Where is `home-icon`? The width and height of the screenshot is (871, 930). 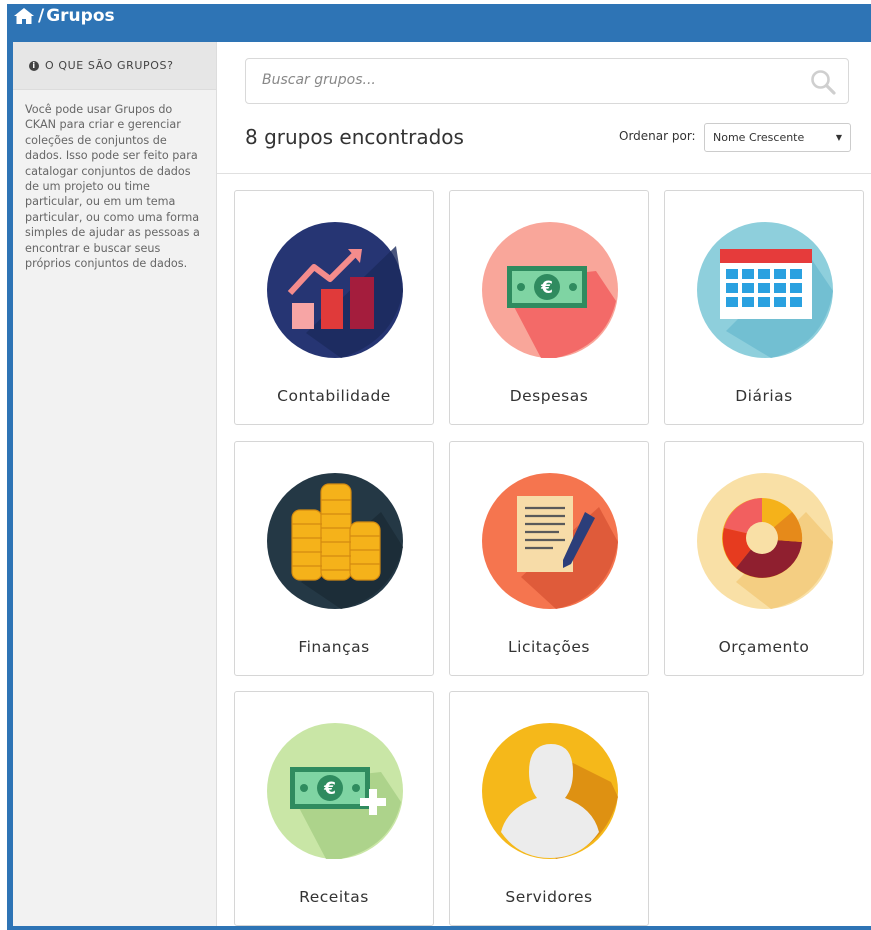
home-icon is located at coordinates (24, 16).